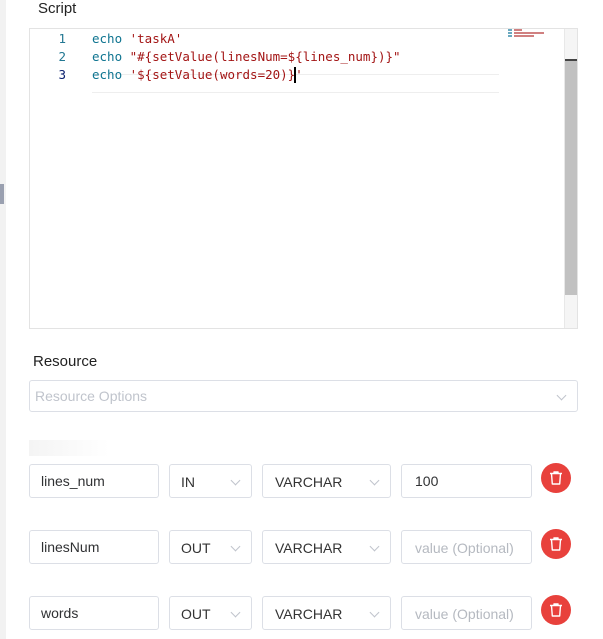  I want to click on custom-params-label-placeholder, so click(69, 448).